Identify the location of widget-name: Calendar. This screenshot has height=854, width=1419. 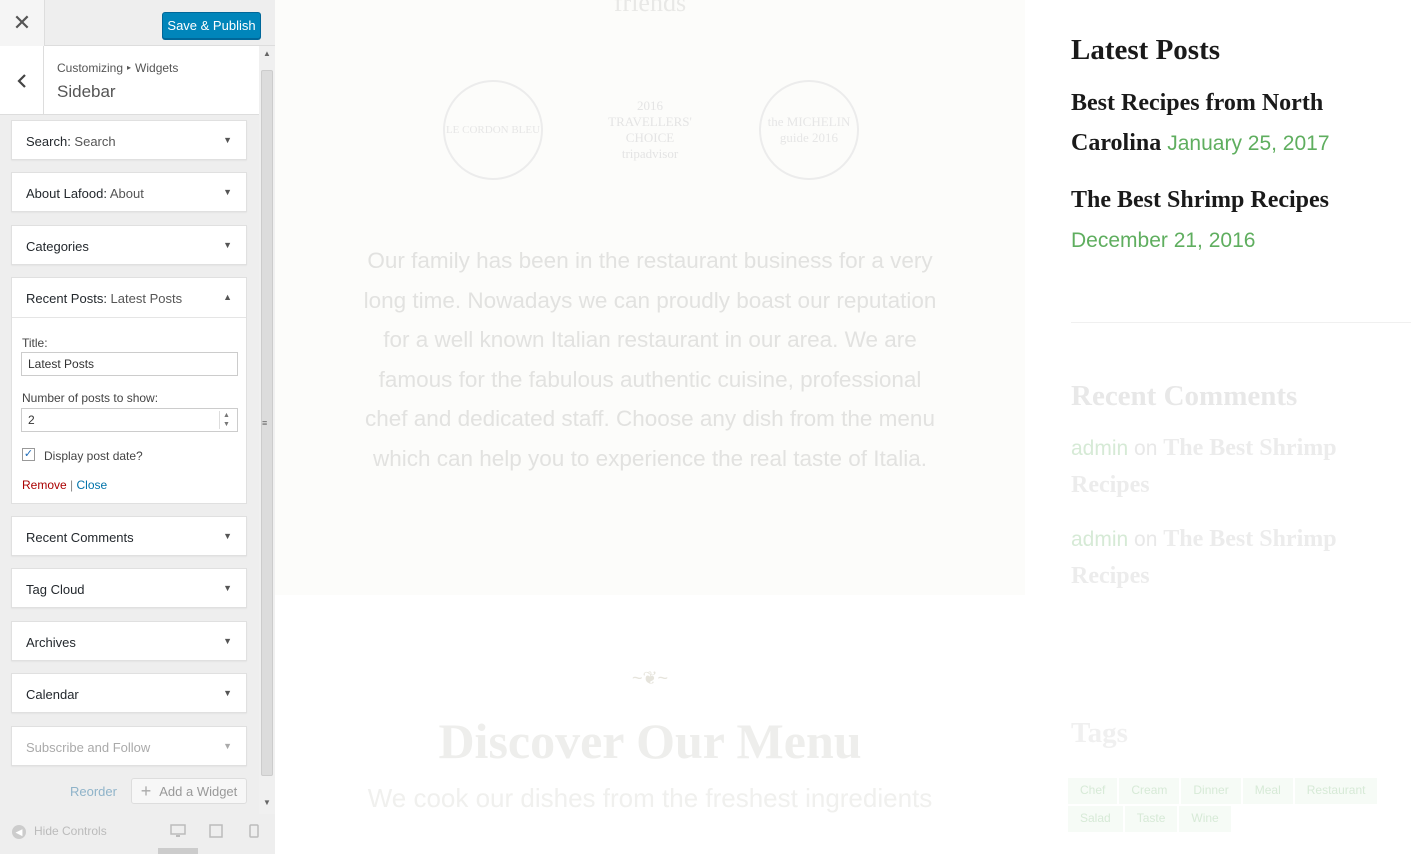
(52, 694).